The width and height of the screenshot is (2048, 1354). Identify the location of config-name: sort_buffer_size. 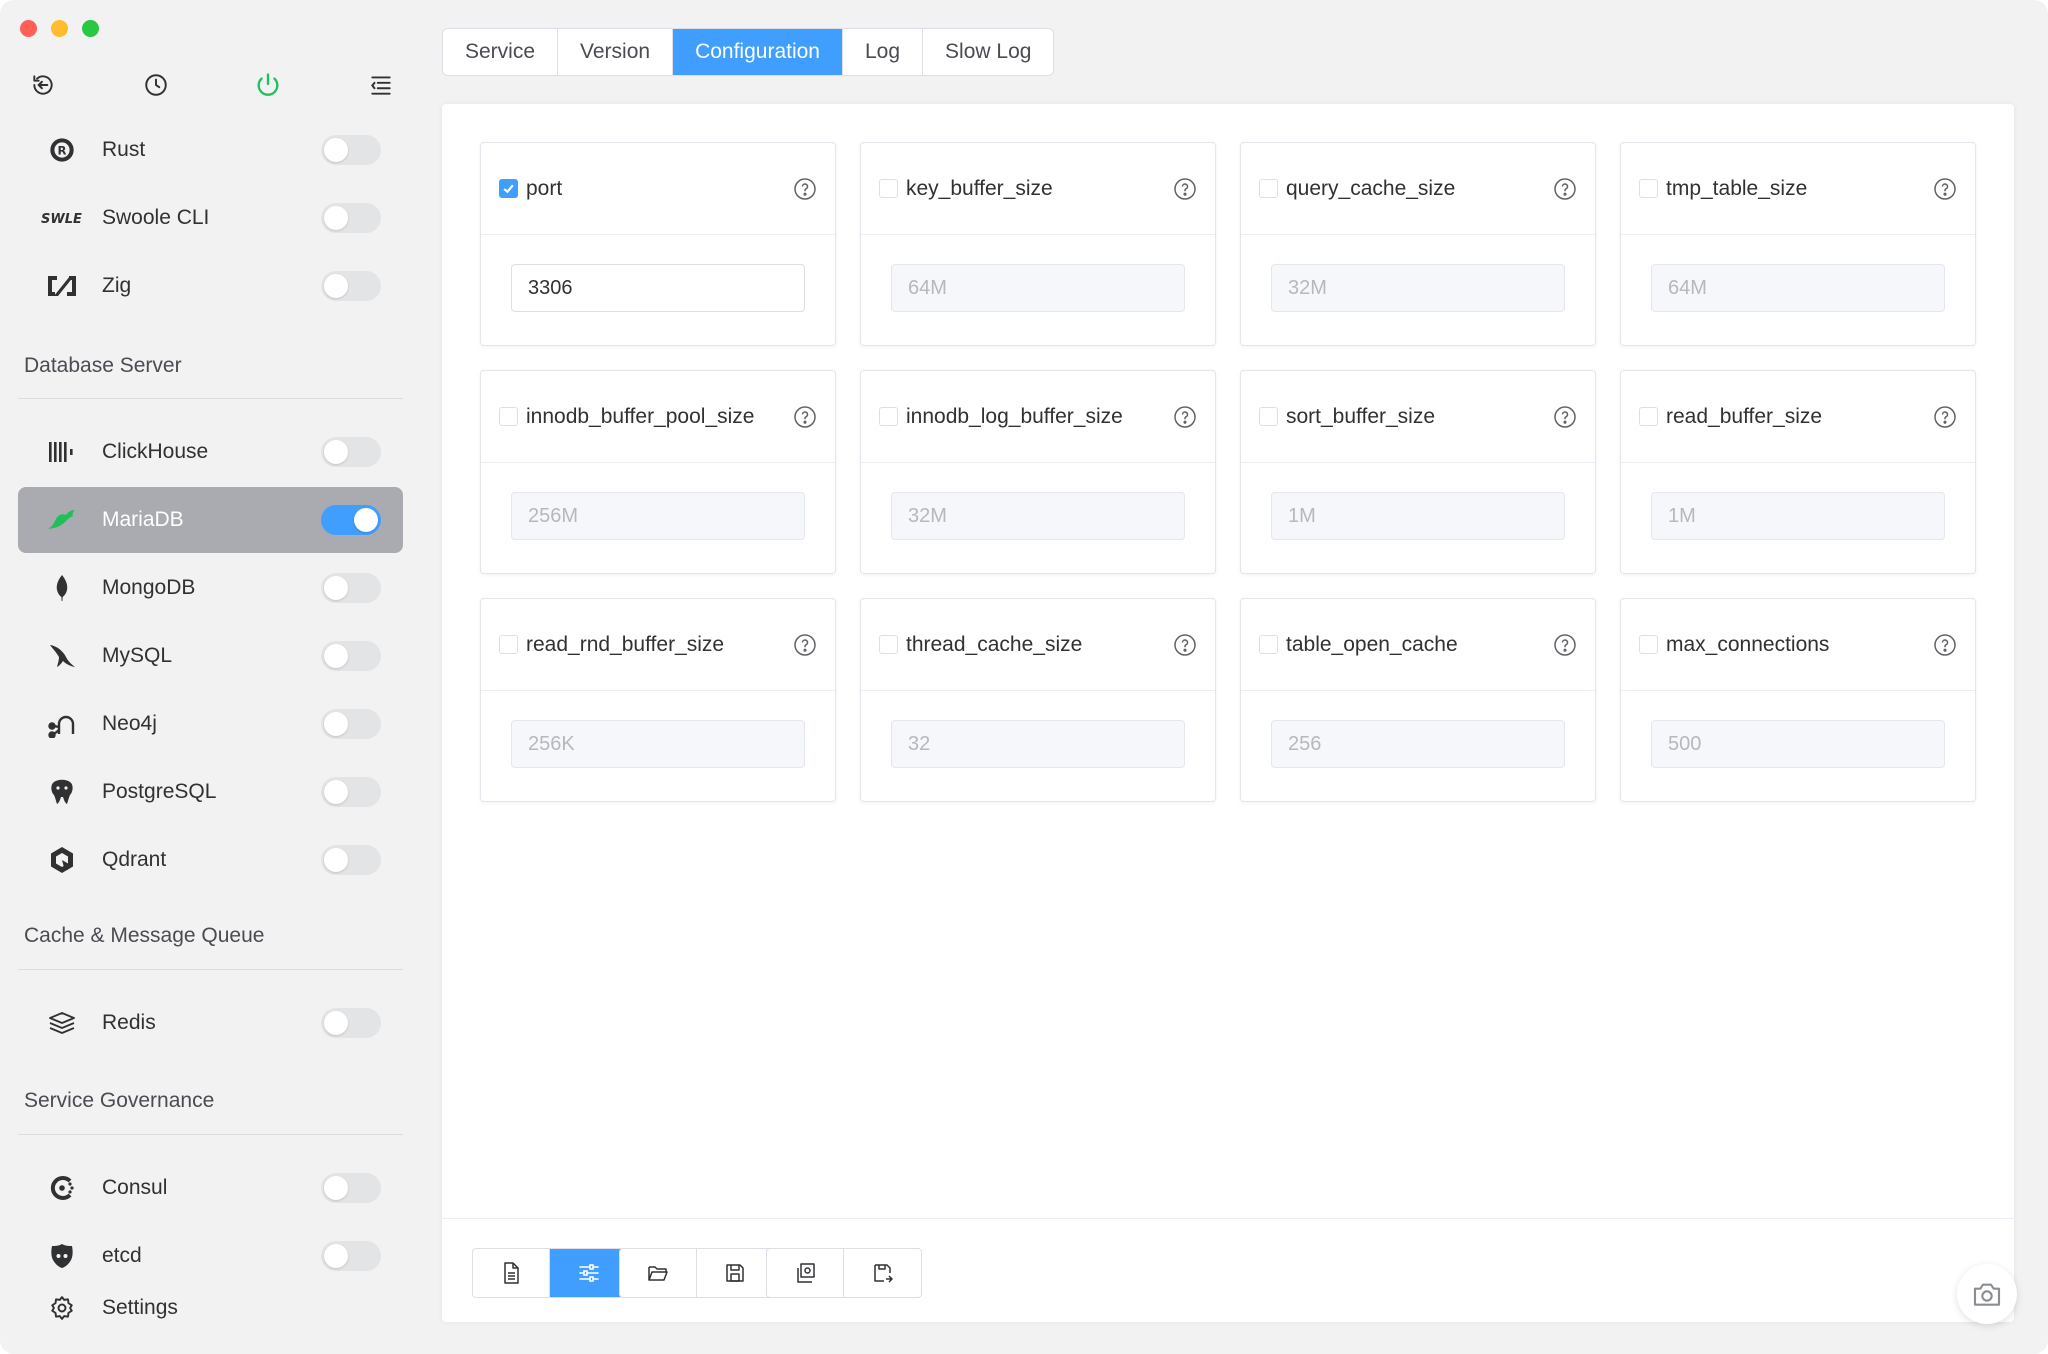
(1361, 416).